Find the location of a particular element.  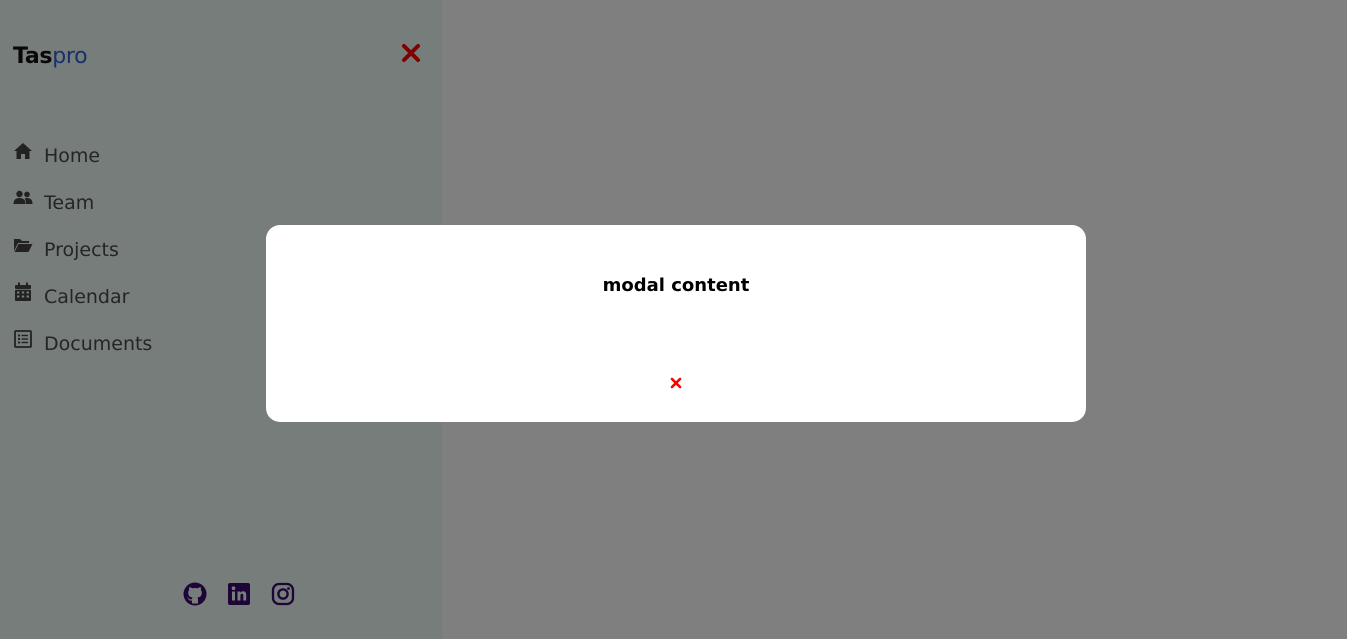

modal-content-text: modal content is located at coordinates (676, 285).